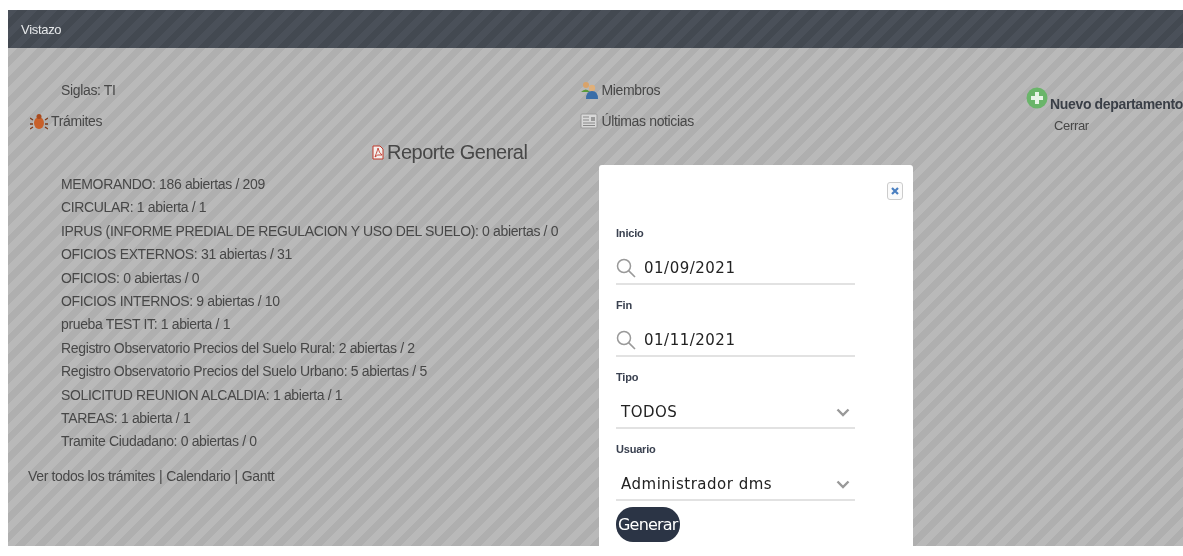 Image resolution: width=1183 pixels, height=556 pixels. Describe the element at coordinates (177, 255) in the screenshot. I see `procedure-count: OFICIOS EXTERNOS: 31 abiertas / 31` at that location.